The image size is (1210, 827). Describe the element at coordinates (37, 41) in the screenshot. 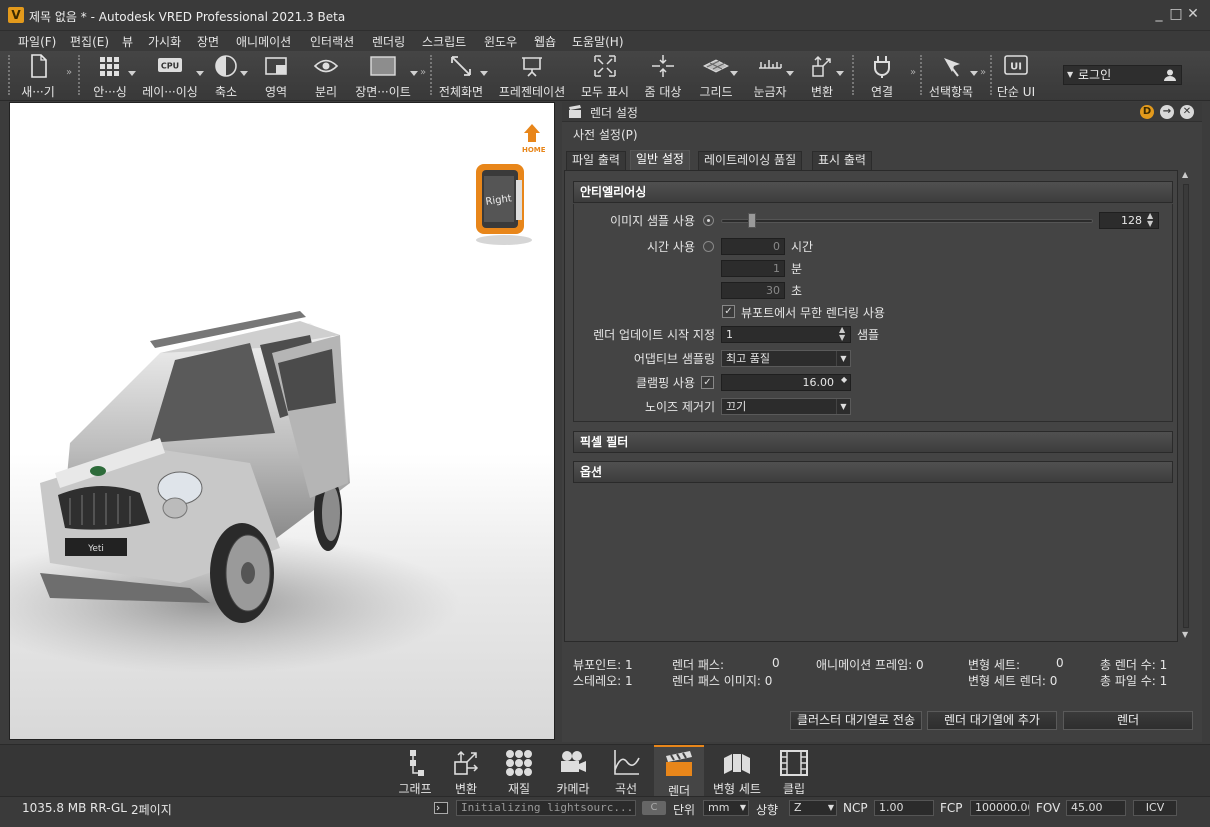

I see `menu-file: 파일(F)` at that location.